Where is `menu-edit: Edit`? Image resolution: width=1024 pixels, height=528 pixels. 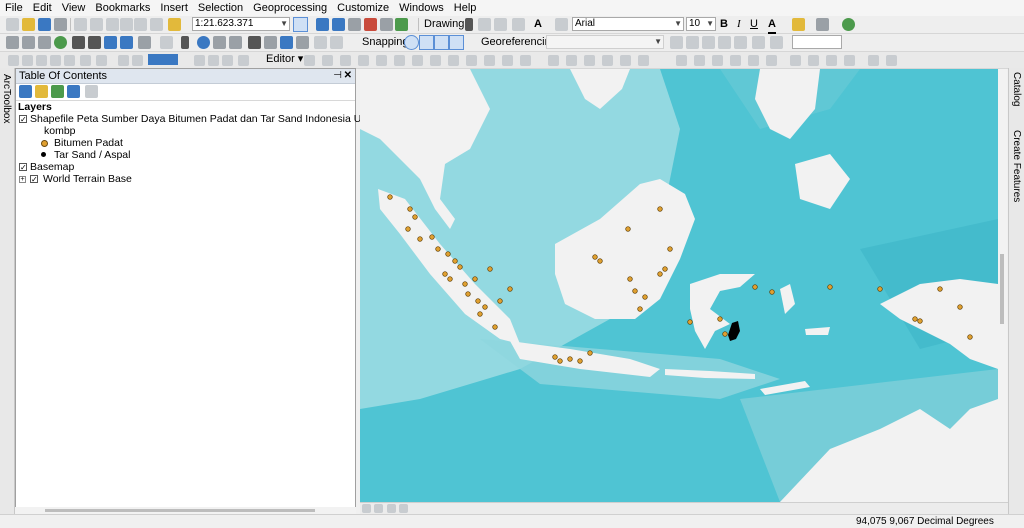
menu-edit: Edit is located at coordinates (42, 8).